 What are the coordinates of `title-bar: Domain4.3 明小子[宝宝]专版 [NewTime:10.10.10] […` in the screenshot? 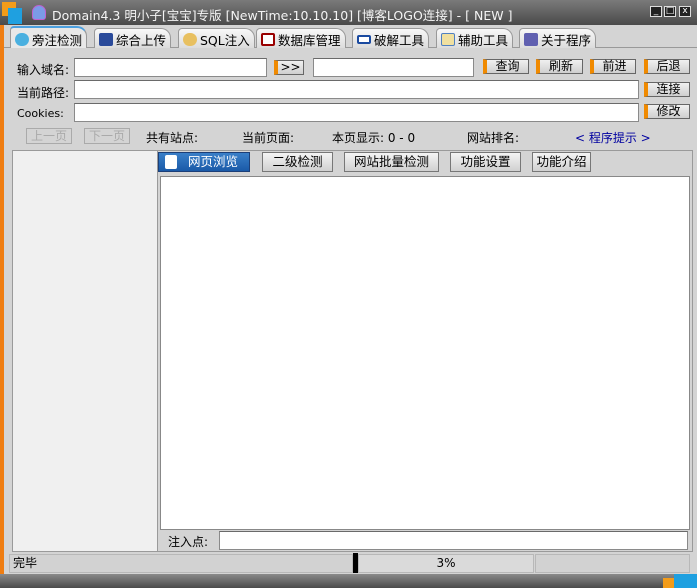 It's located at (348, 12).